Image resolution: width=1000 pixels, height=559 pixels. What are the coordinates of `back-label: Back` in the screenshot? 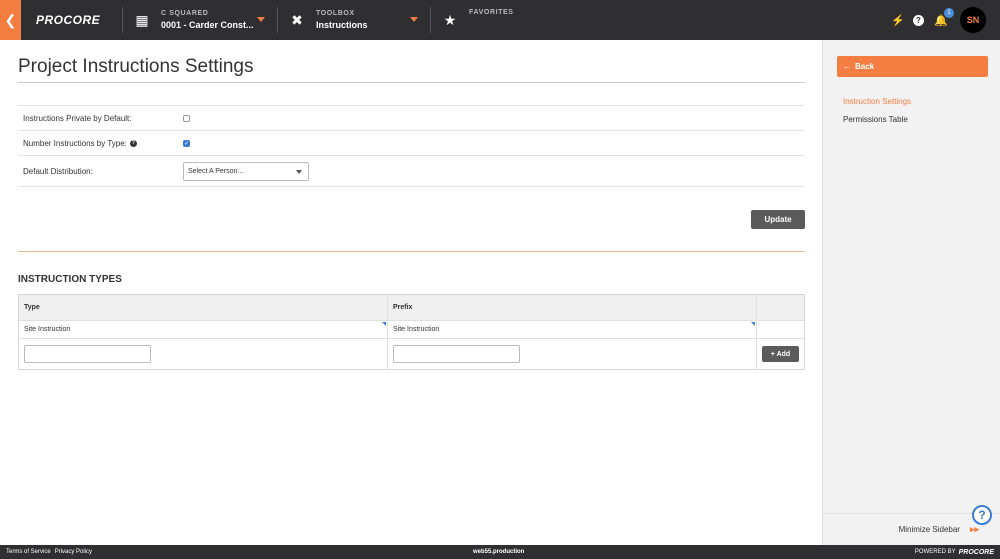 It's located at (865, 66).